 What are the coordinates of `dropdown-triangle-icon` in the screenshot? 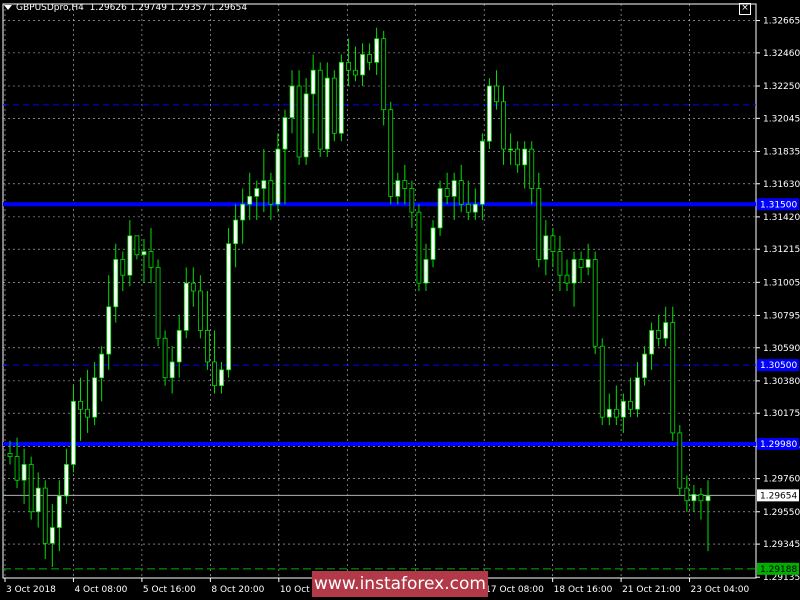 It's located at (8, 7).